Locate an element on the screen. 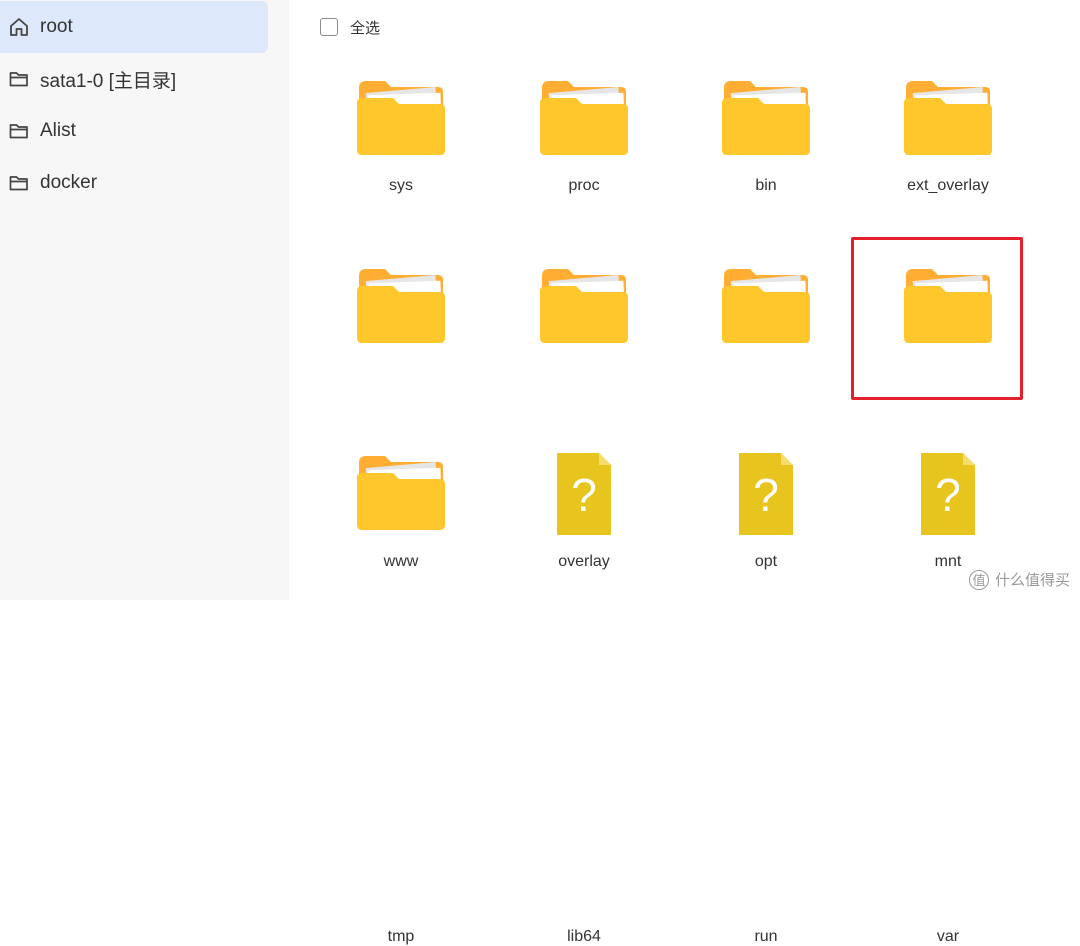 The height and width of the screenshot is (946, 1080). folder-item: opt is located at coordinates (766, 418).